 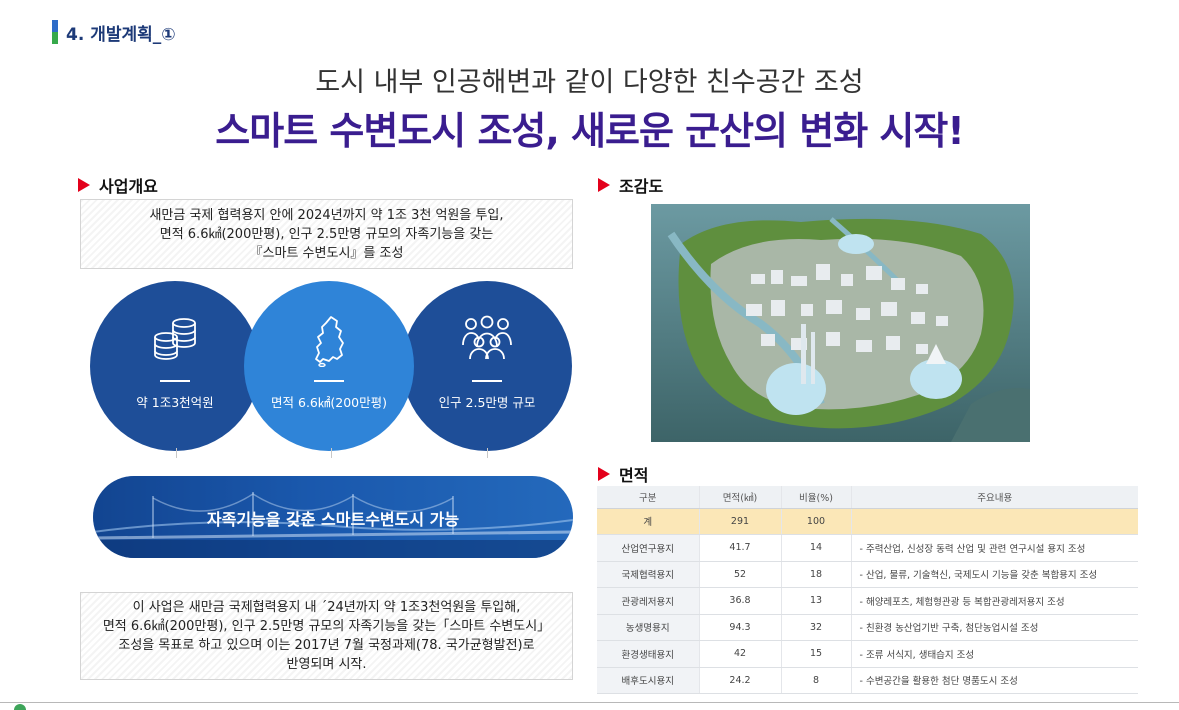 I want to click on cell-area: 41.7, so click(x=739, y=548).